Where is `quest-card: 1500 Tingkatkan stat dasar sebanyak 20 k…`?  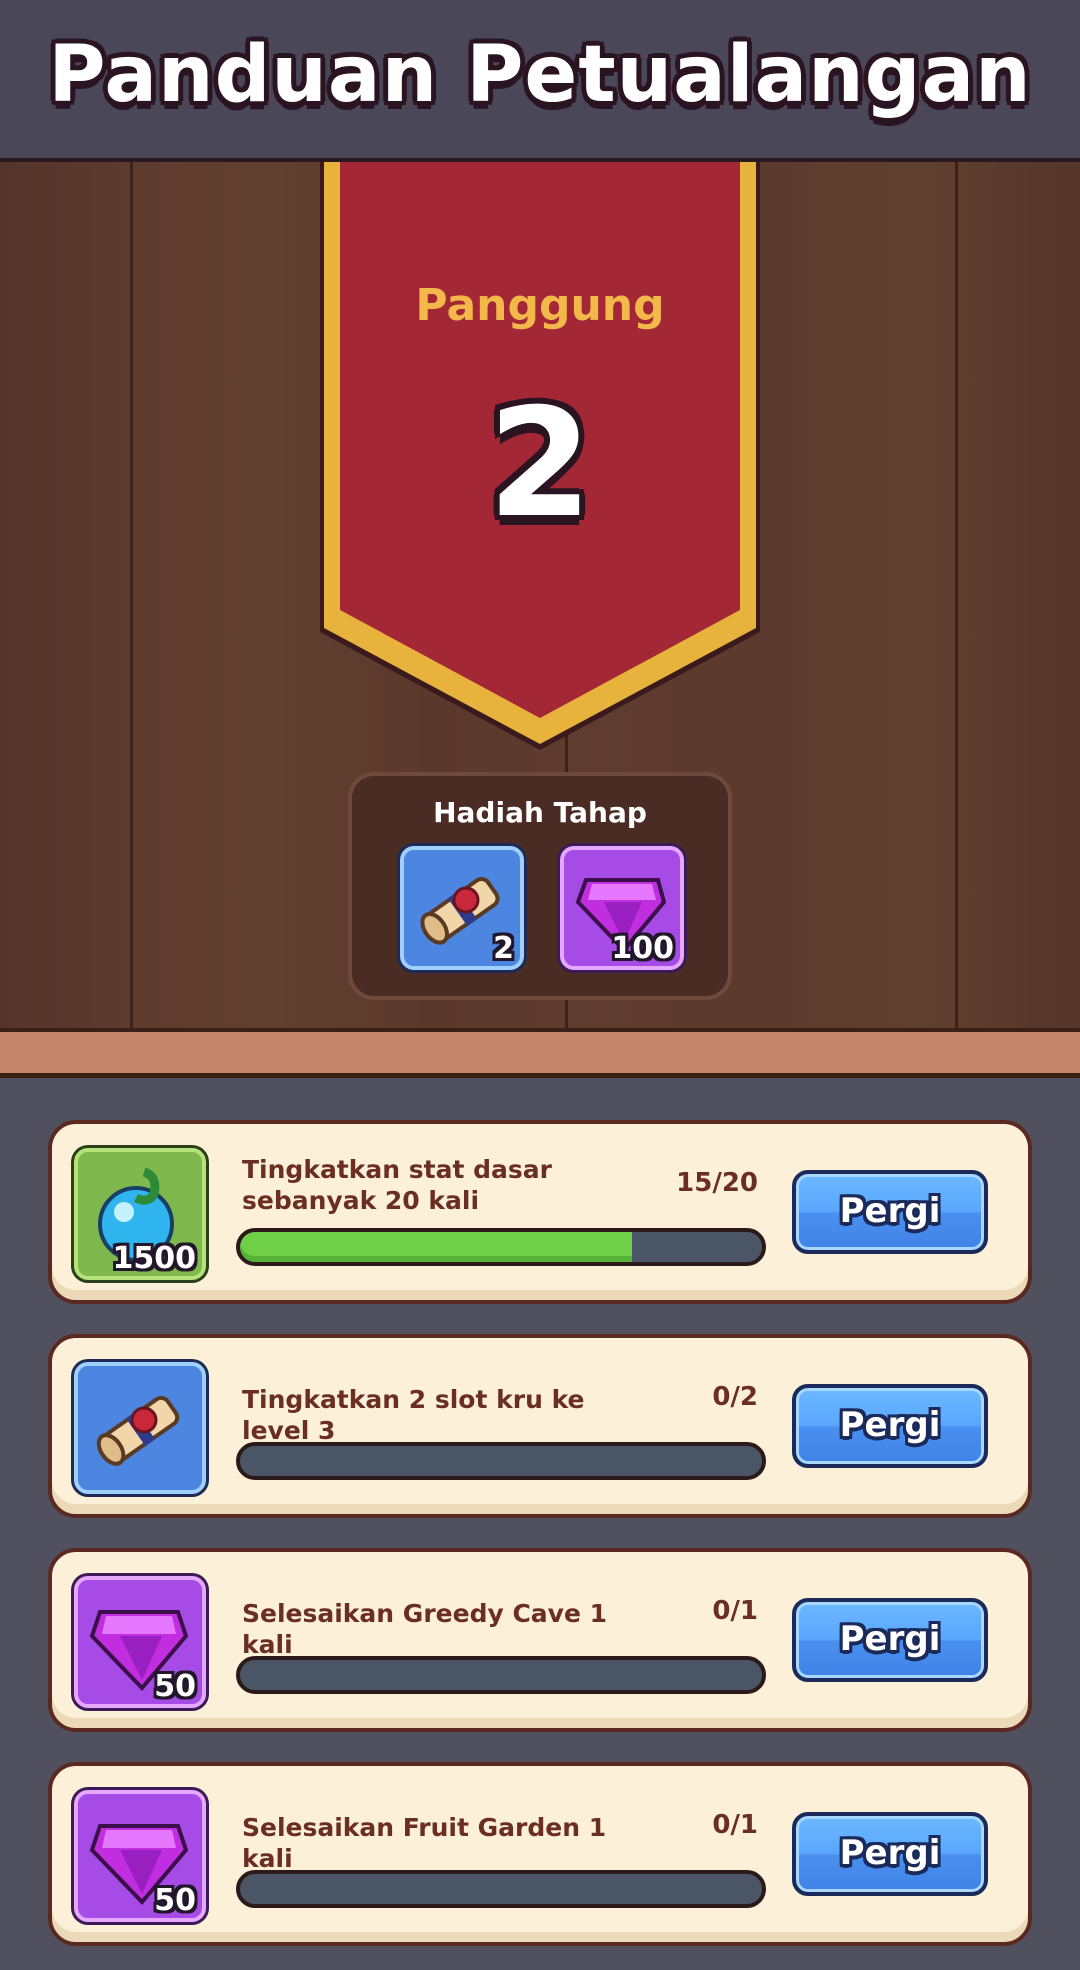 quest-card: 1500 Tingkatkan stat dasar sebanyak 20 k… is located at coordinates (540, 1212).